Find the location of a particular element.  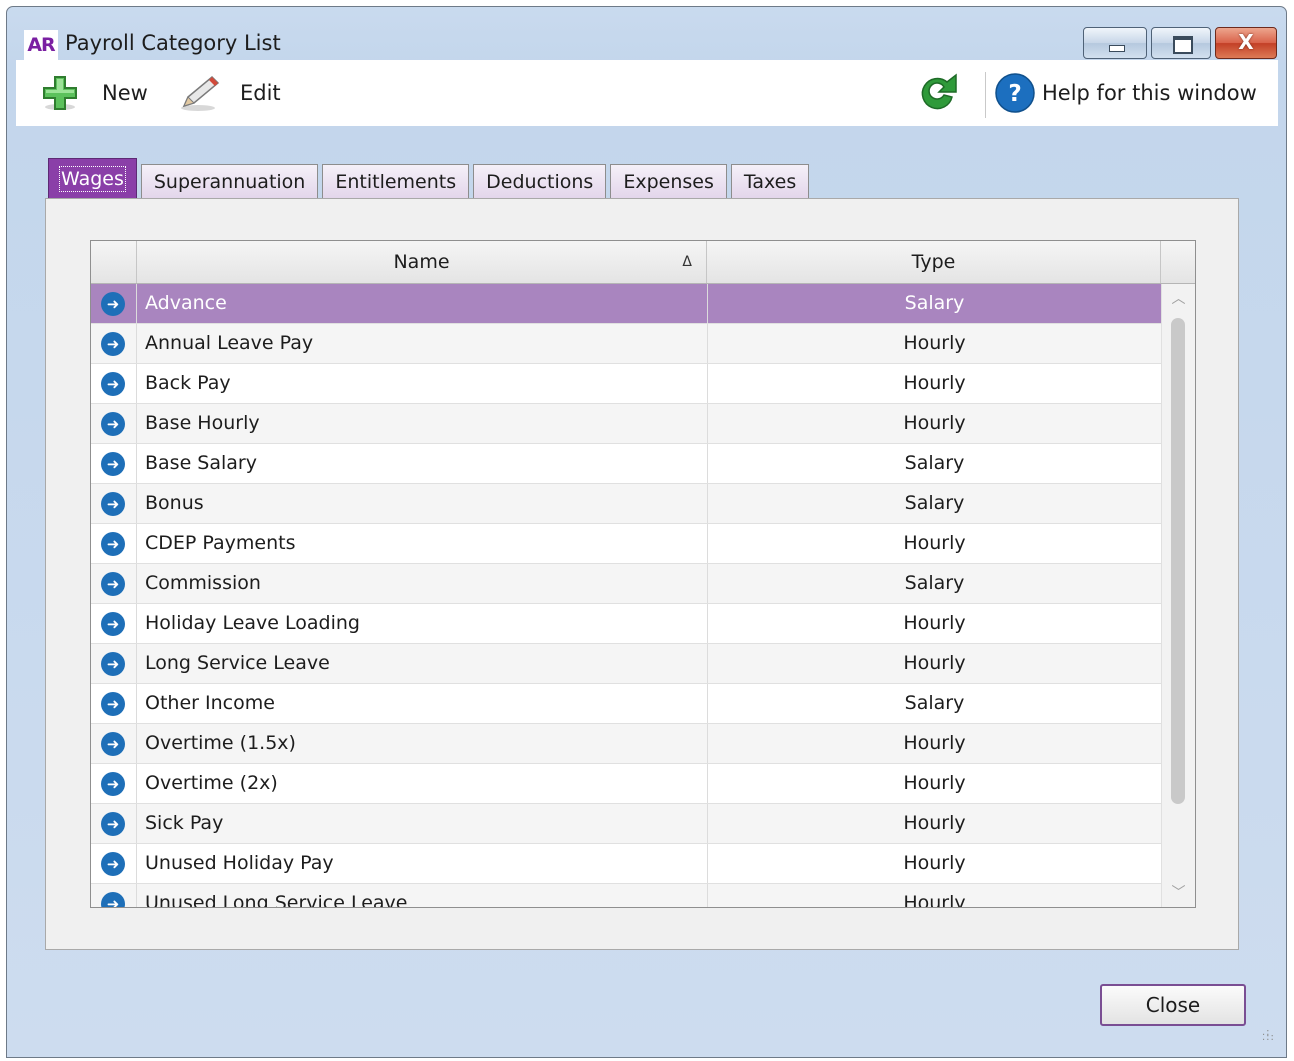

tab-taxes: Taxes is located at coordinates (770, 181).